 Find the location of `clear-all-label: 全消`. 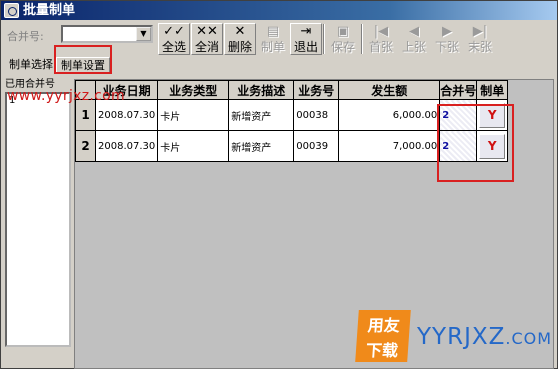

clear-all-label: 全消 is located at coordinates (206, 47).